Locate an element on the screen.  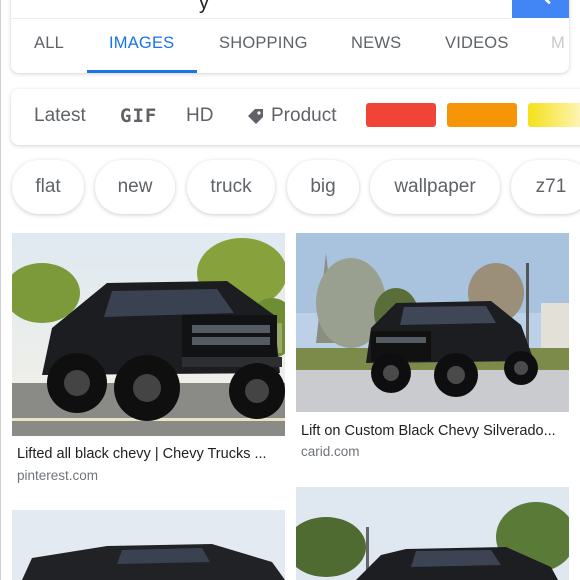
filter-bar: Latest GIF HD Product is located at coordinates (295, 117).